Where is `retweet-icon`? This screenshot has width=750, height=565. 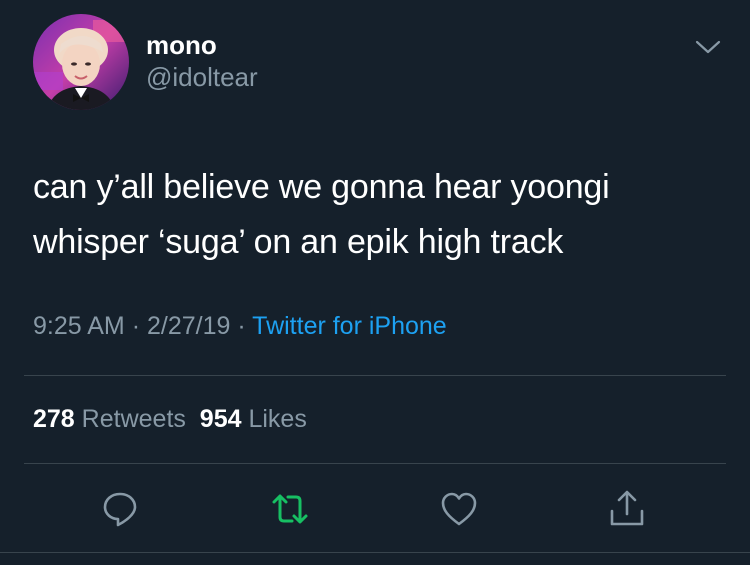 retweet-icon is located at coordinates (290, 509).